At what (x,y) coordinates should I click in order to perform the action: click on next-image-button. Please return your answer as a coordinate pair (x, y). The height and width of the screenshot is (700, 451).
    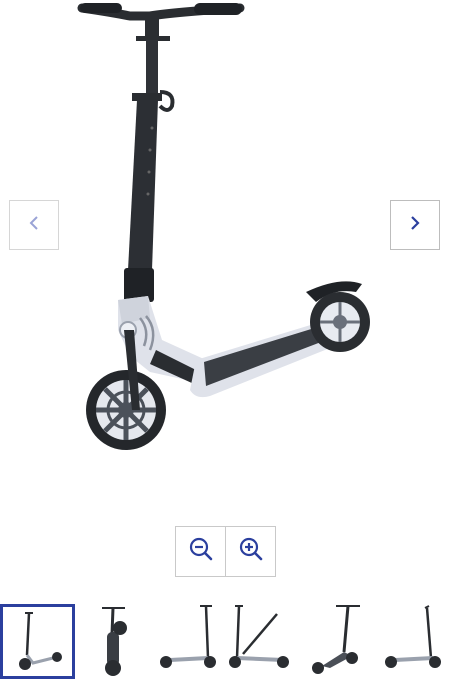
    Looking at the image, I should click on (415, 225).